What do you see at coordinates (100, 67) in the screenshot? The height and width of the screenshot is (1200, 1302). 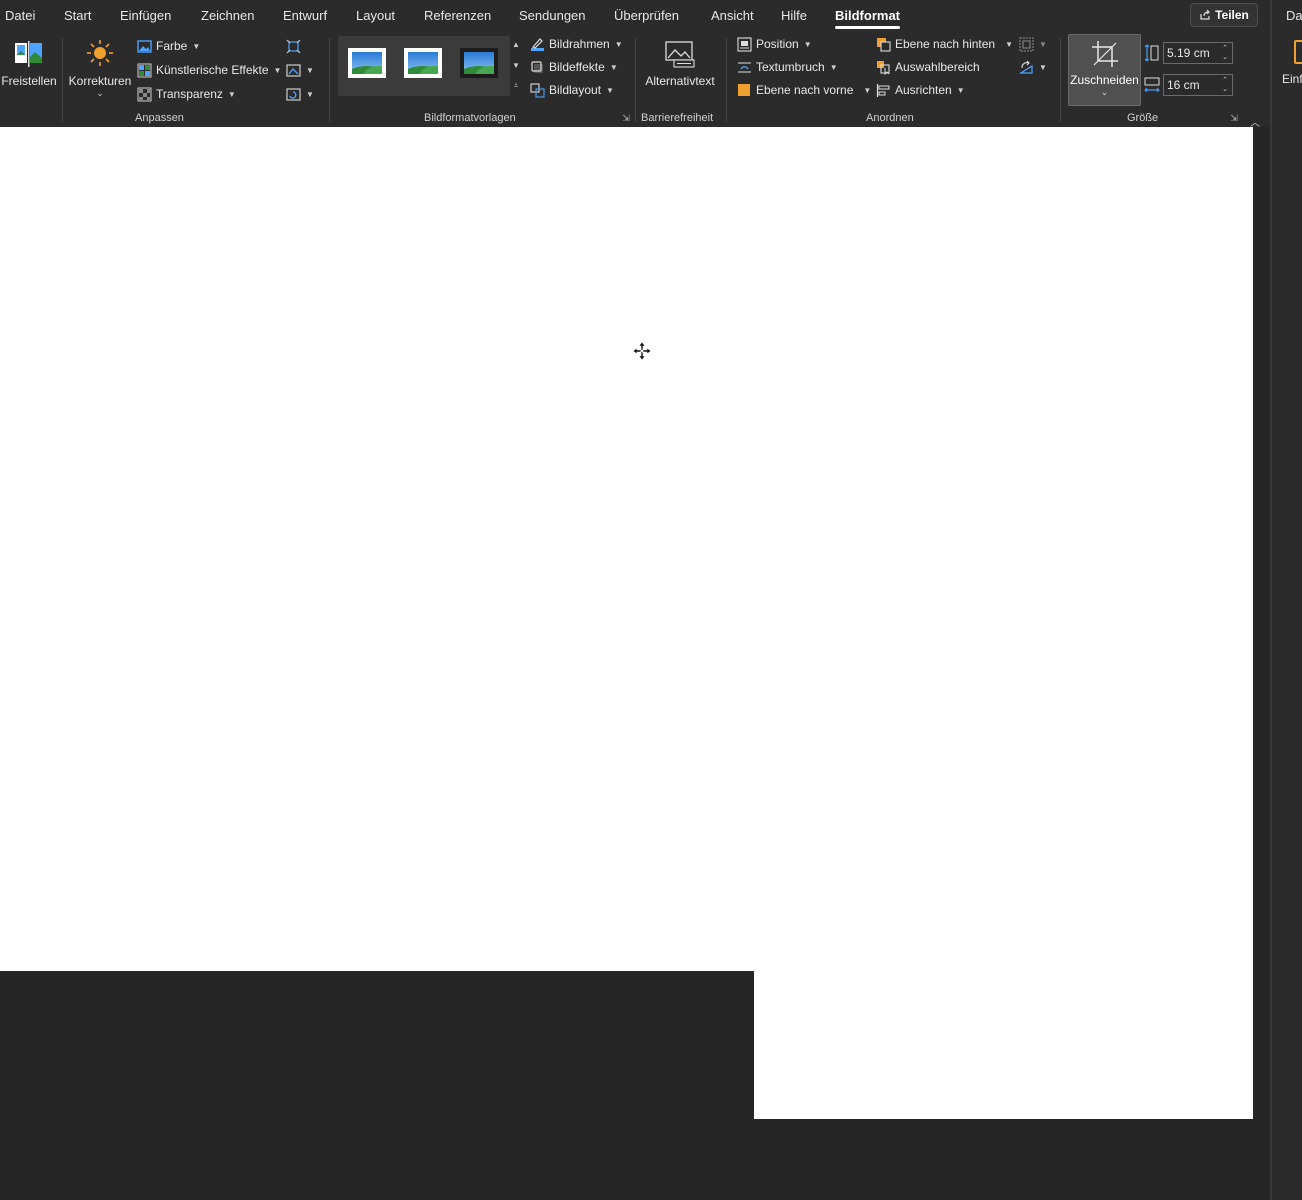 I see `korrekturen-button: Korrekturen ⌄` at bounding box center [100, 67].